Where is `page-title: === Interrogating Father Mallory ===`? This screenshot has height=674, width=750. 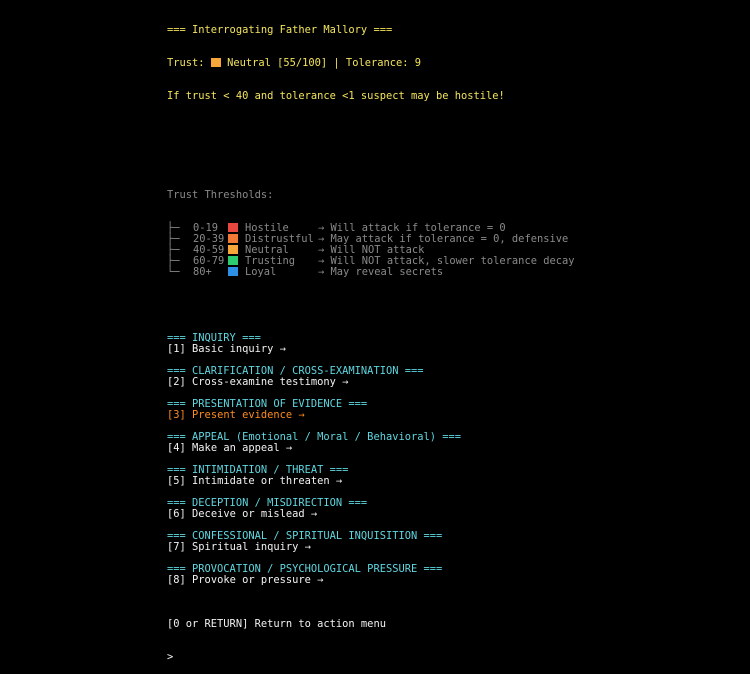 page-title: === Interrogating Father Mallory === is located at coordinates (280, 30).